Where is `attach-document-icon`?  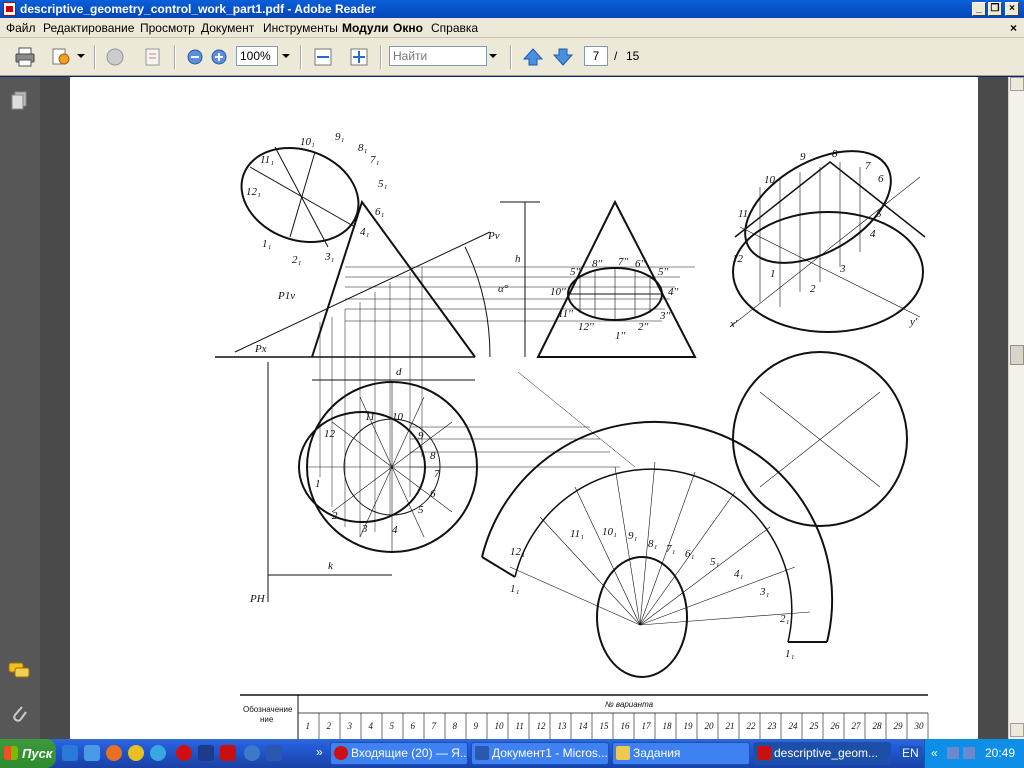 attach-document-icon is located at coordinates (153, 57).